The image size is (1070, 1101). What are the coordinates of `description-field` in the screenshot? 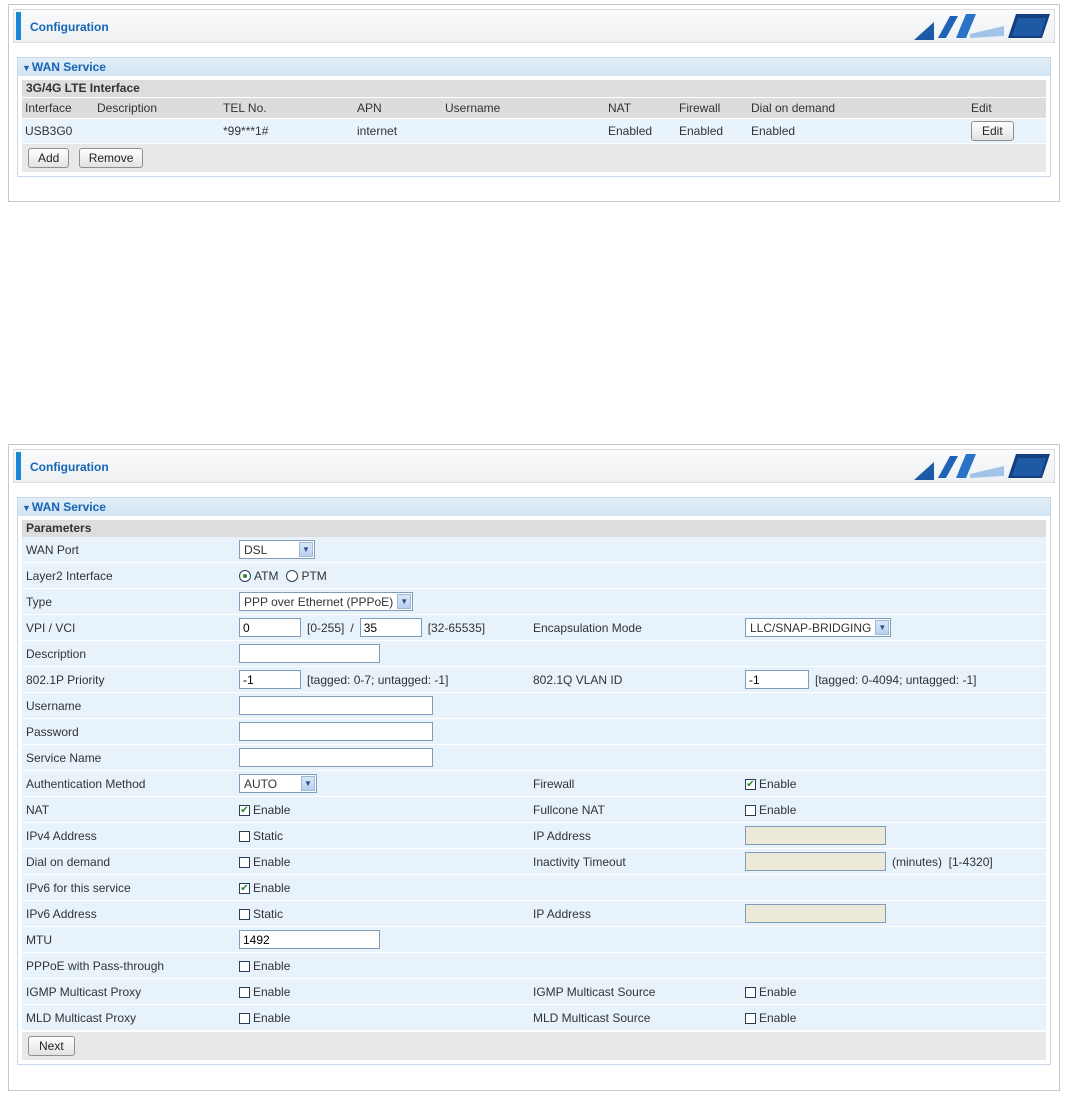 It's located at (309, 653).